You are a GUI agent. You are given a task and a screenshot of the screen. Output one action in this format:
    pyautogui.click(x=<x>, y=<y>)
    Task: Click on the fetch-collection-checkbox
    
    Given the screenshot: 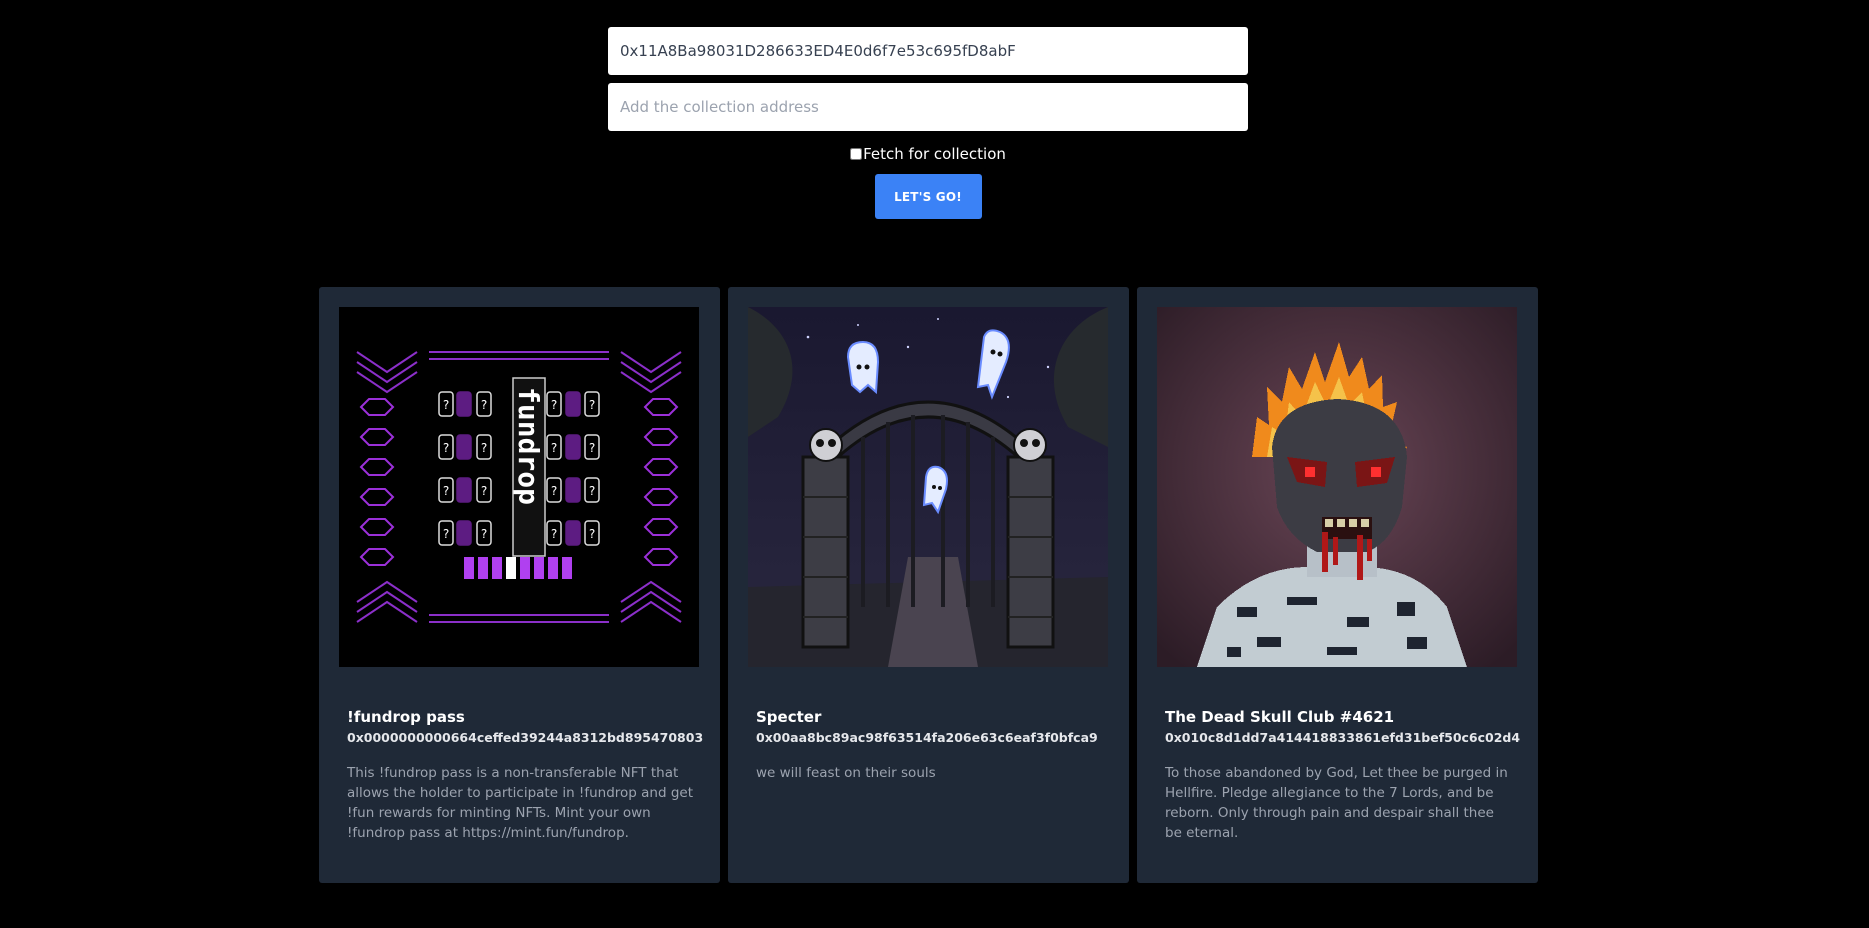 What is the action you would take?
    pyautogui.click(x=856, y=154)
    